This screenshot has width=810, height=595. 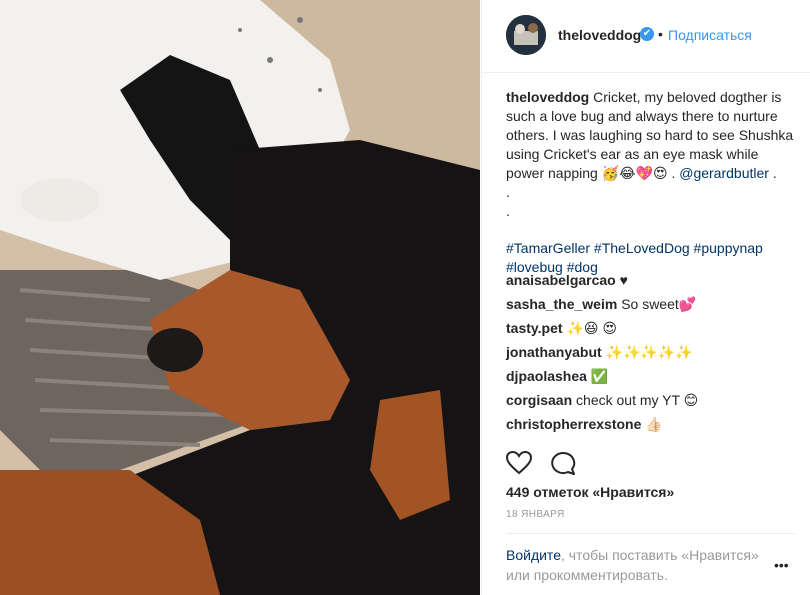 I want to click on more-options-icon: •••, so click(x=781, y=565).